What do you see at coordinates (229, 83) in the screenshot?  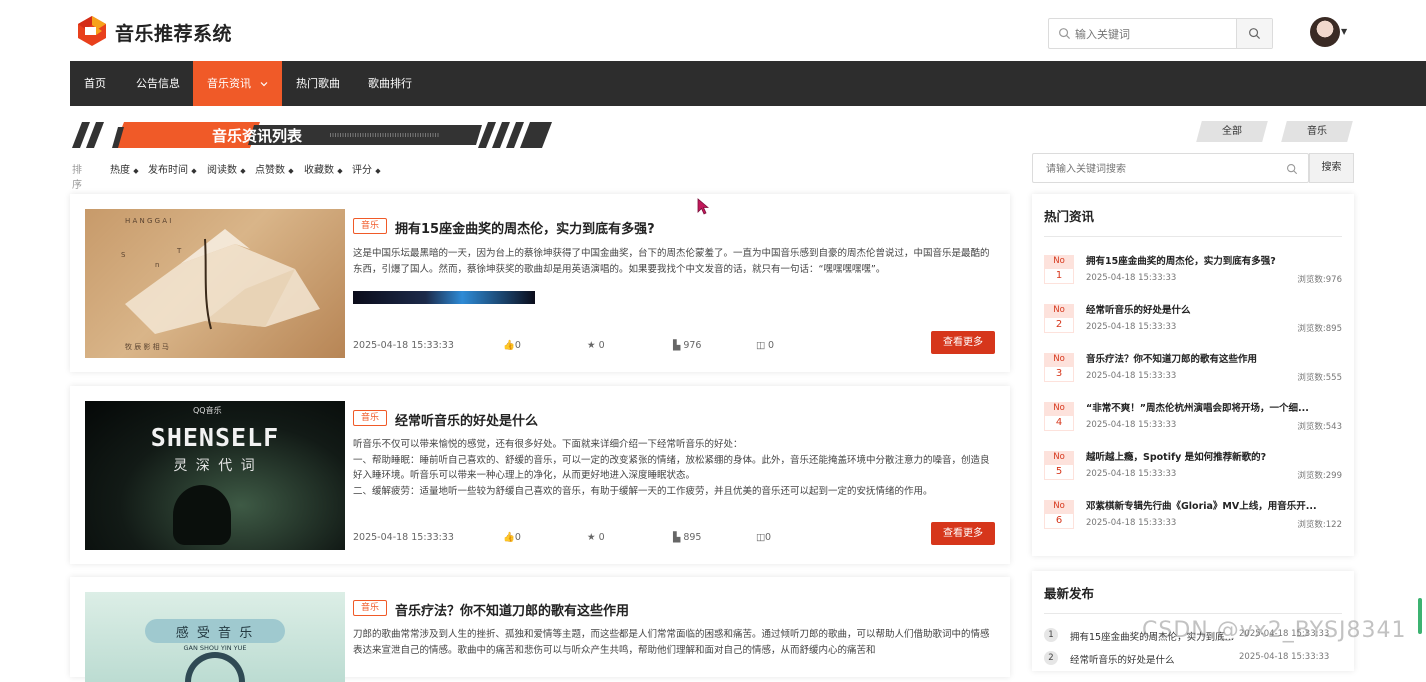 I see `nav-label: 音乐资讯` at bounding box center [229, 83].